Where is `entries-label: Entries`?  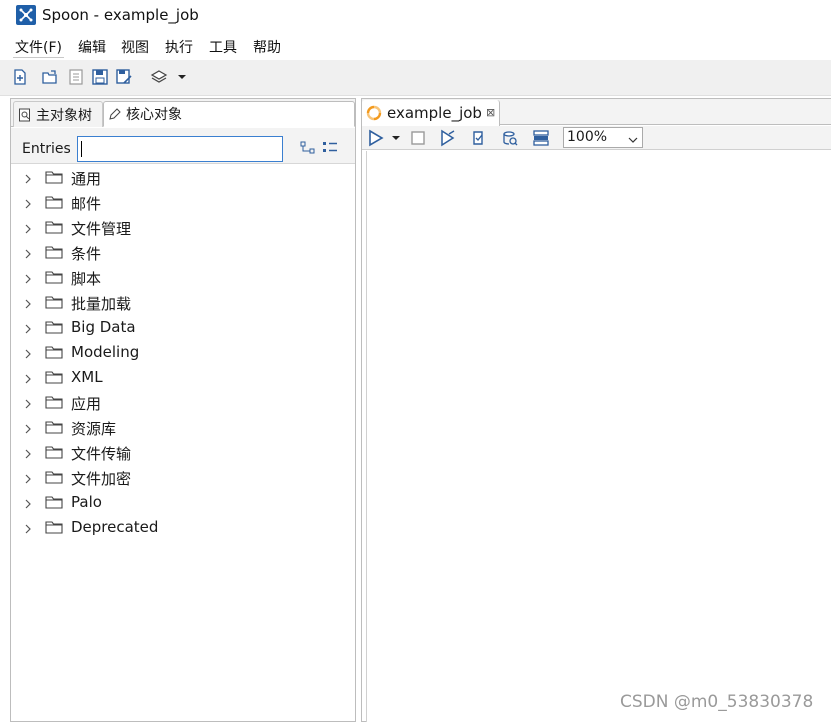
entries-label: Entries is located at coordinates (46, 149).